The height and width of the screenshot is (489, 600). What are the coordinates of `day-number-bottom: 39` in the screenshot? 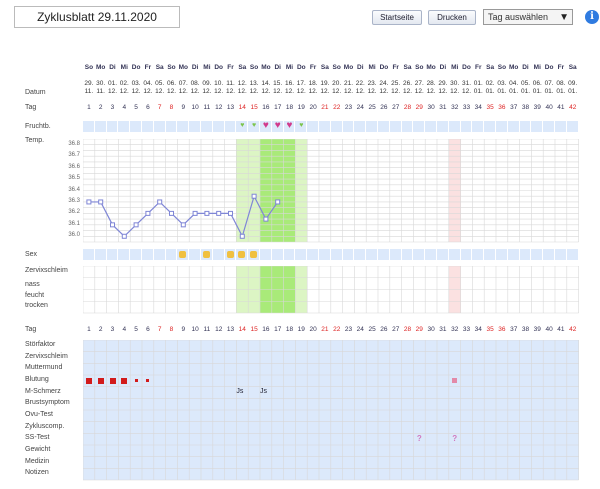 It's located at (537, 329).